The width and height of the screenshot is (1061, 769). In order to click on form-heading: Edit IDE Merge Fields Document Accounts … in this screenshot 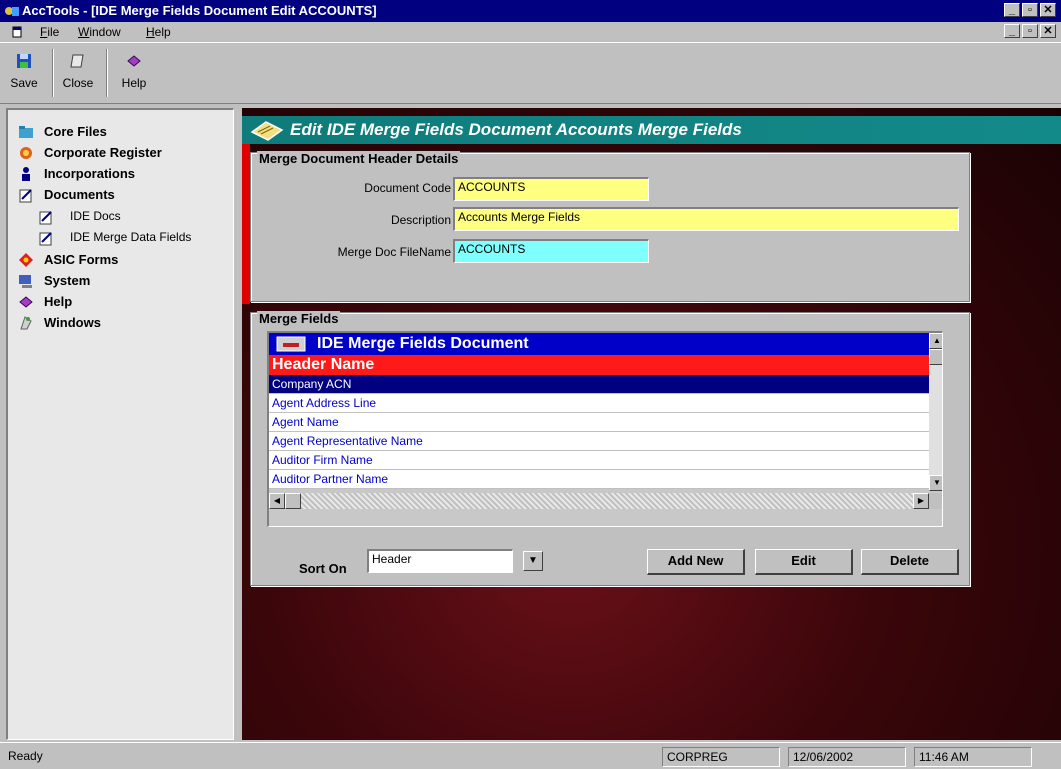, I will do `click(516, 129)`.